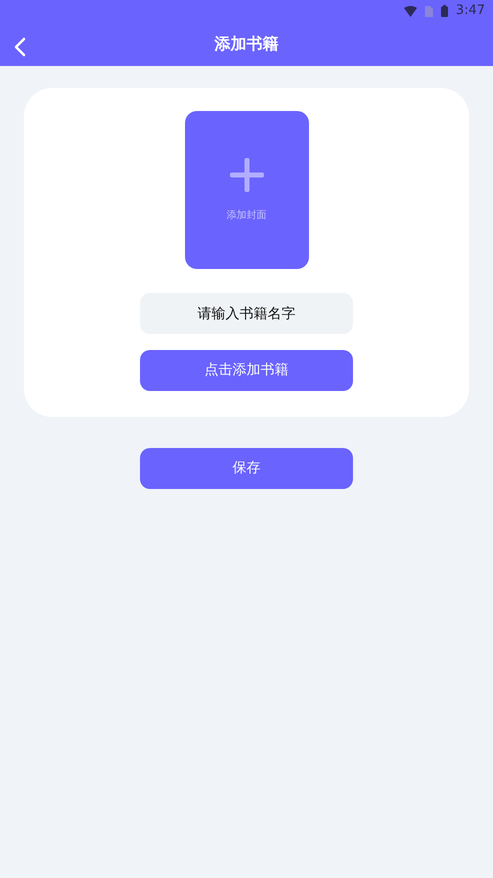 The image size is (493, 878). I want to click on add-cover-button: 添加封面, so click(246, 190).